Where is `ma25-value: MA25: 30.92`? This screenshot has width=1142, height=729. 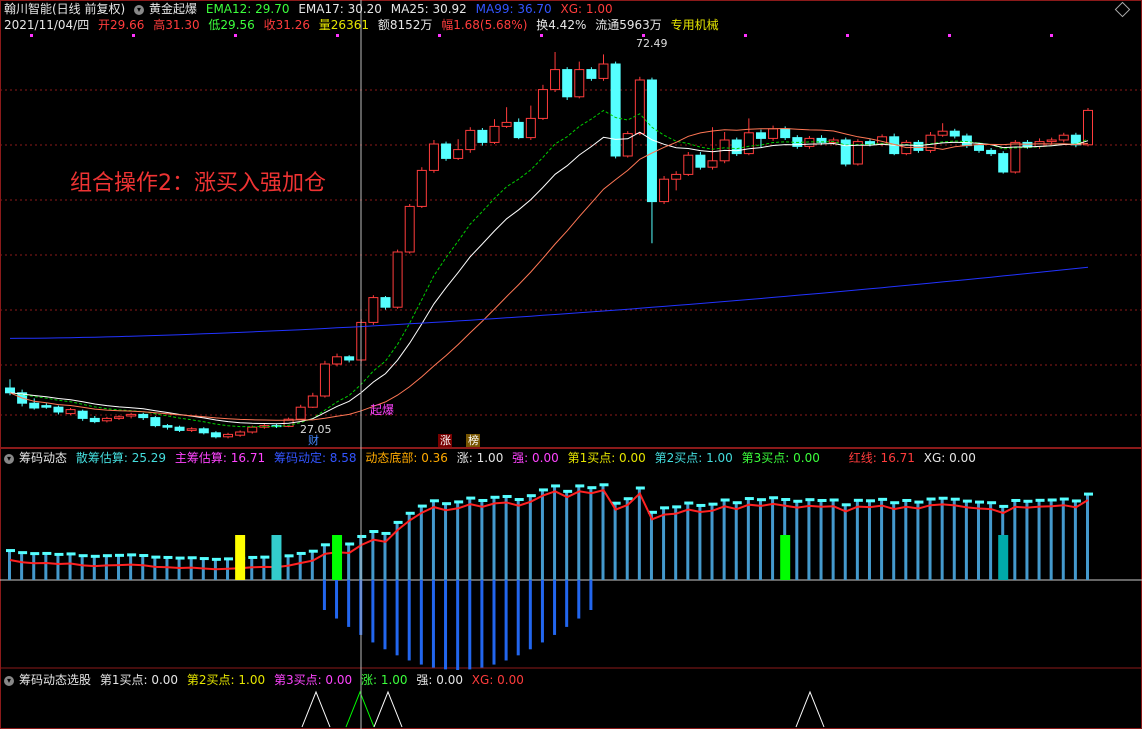
ma25-value: MA25: 30.92 is located at coordinates (428, 9).